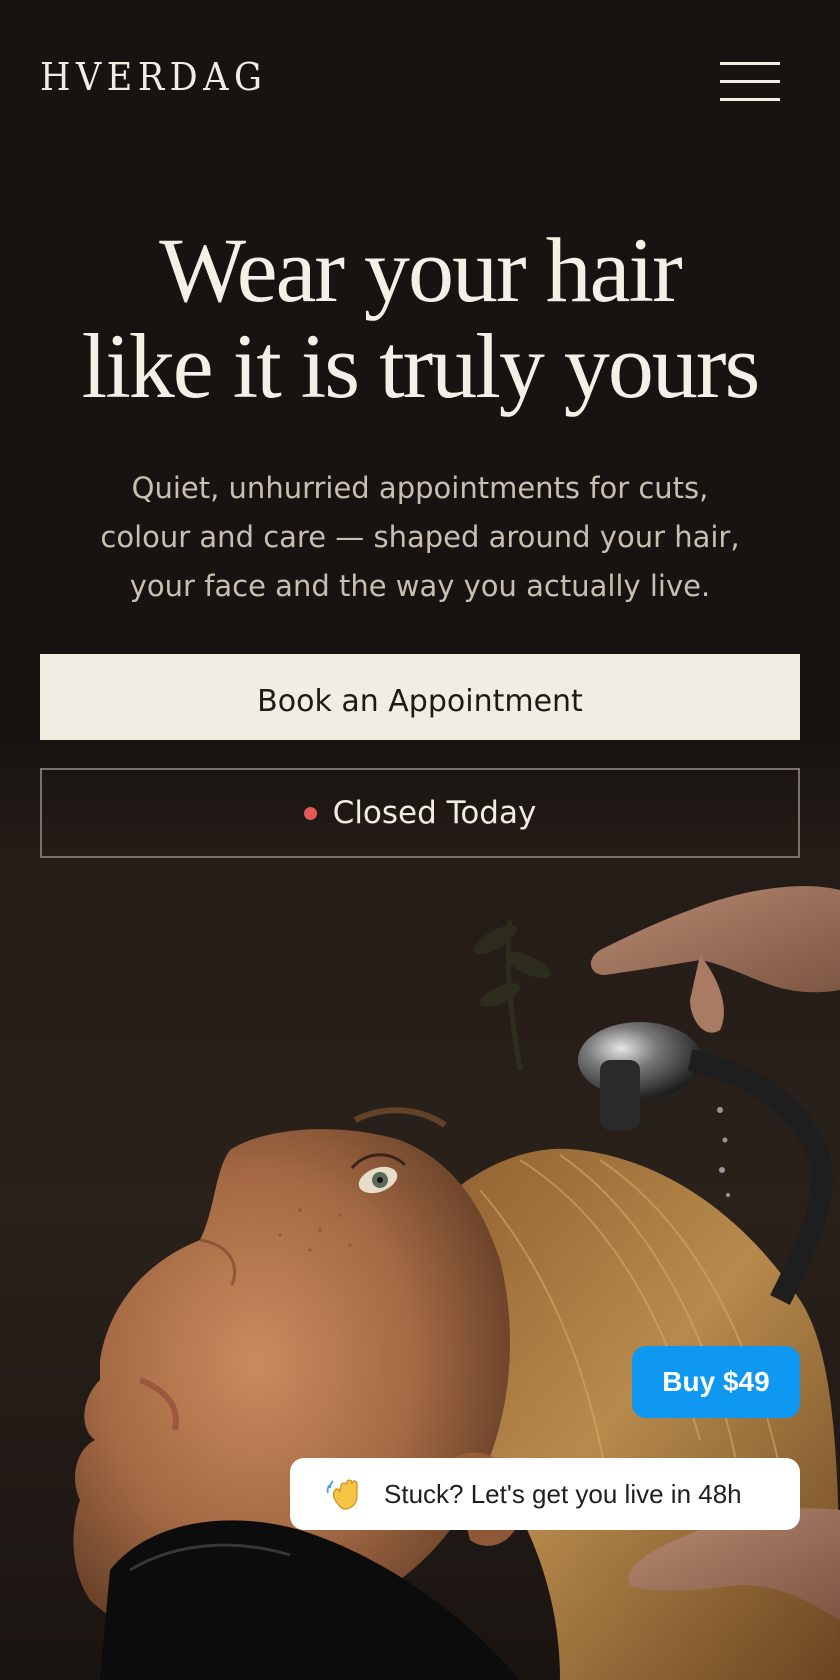 The image size is (840, 1680). I want to click on hero-headline-line-2: like it is truly yours, so click(421, 366).